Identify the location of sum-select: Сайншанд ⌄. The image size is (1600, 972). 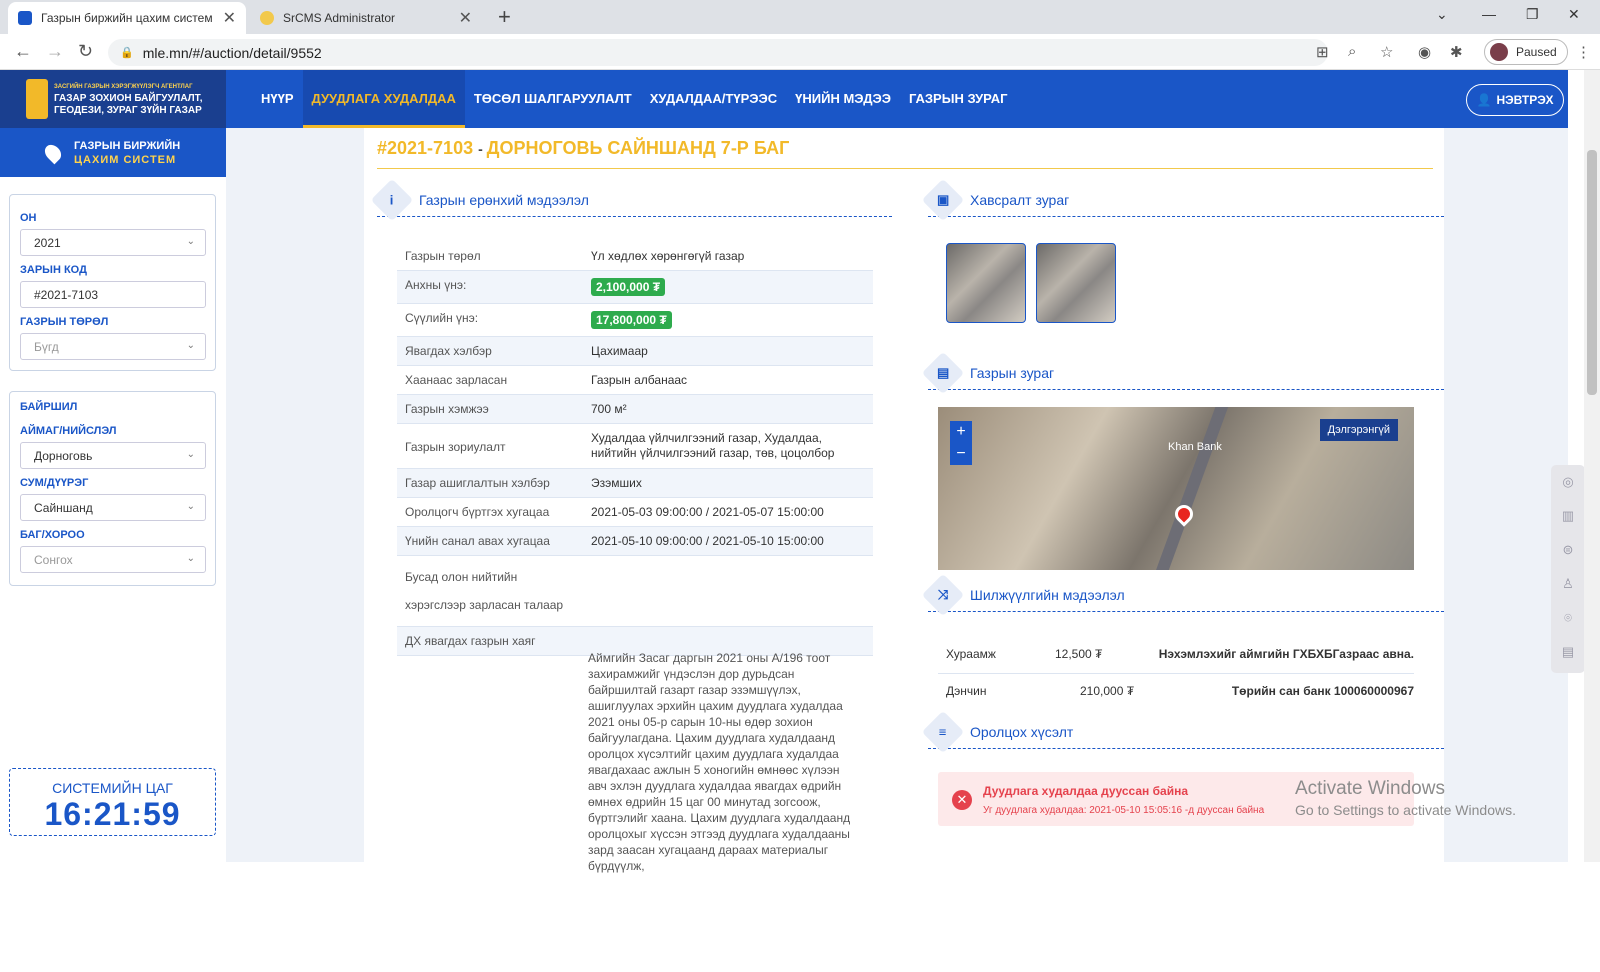
(113, 507).